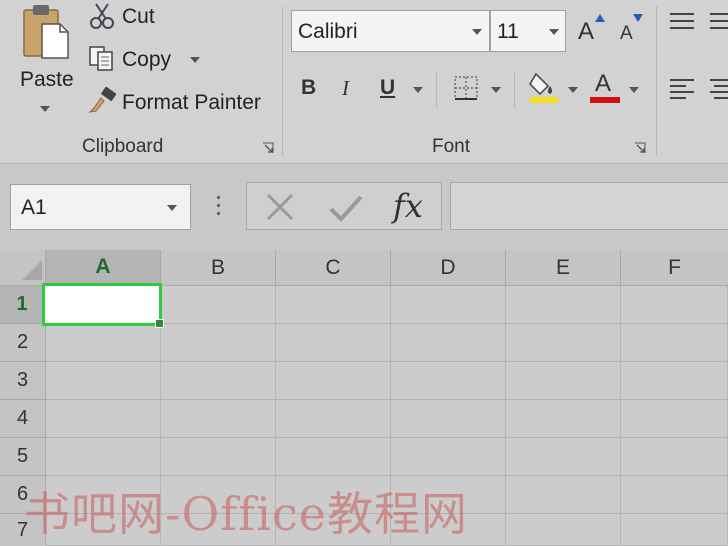 The width and height of the screenshot is (728, 546). I want to click on shrink-font-label: A, so click(626, 33).